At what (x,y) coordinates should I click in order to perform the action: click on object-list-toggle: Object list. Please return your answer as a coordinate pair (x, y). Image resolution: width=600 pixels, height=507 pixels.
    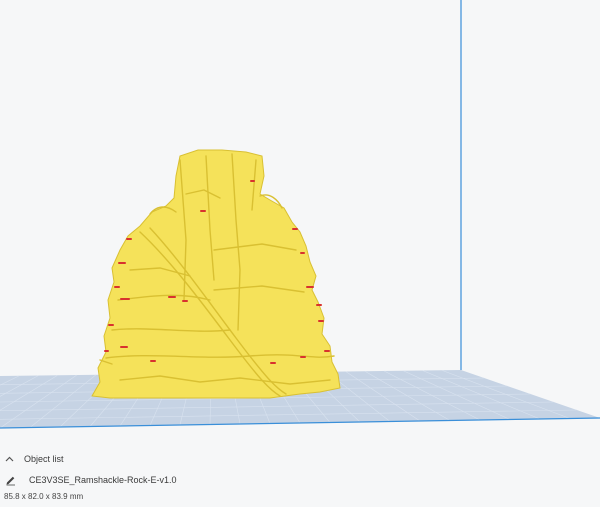
    Looking at the image, I should click on (34, 459).